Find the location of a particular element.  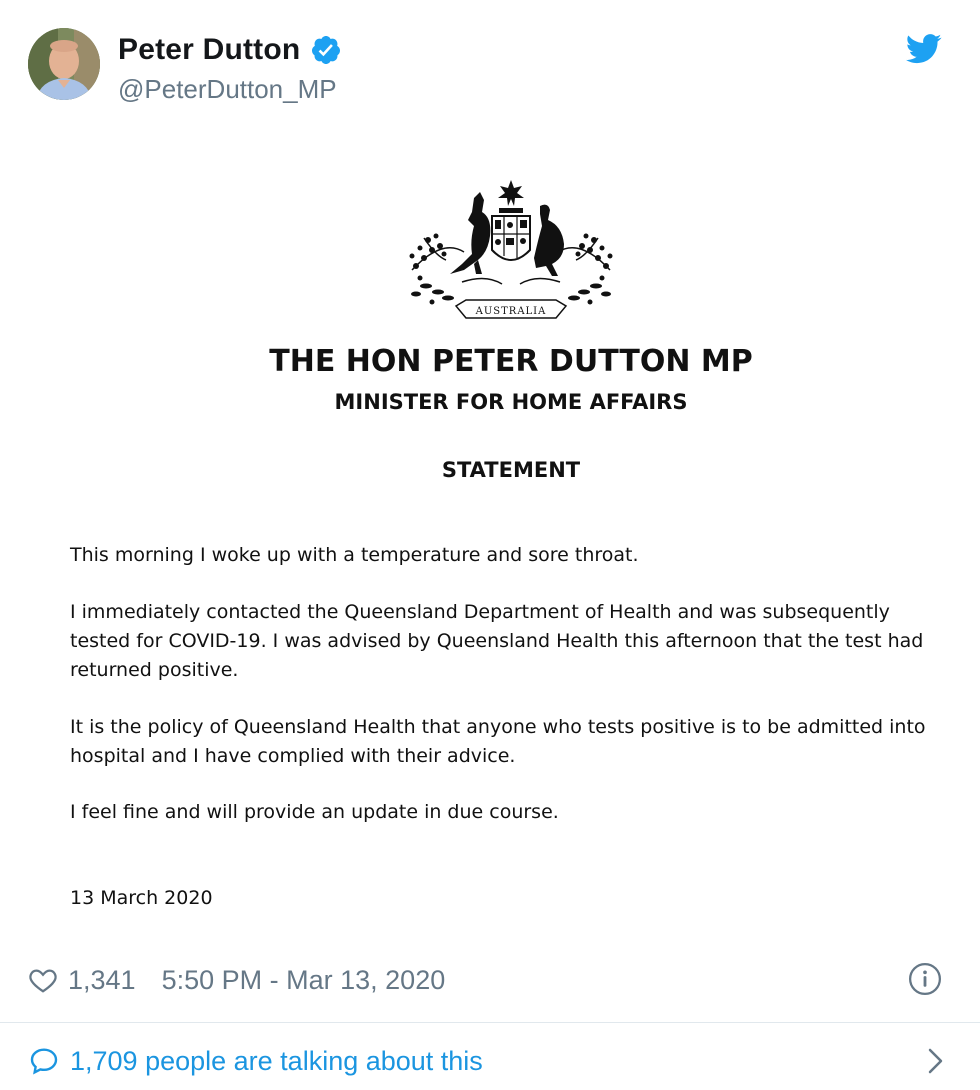

avatar is located at coordinates (64, 64).